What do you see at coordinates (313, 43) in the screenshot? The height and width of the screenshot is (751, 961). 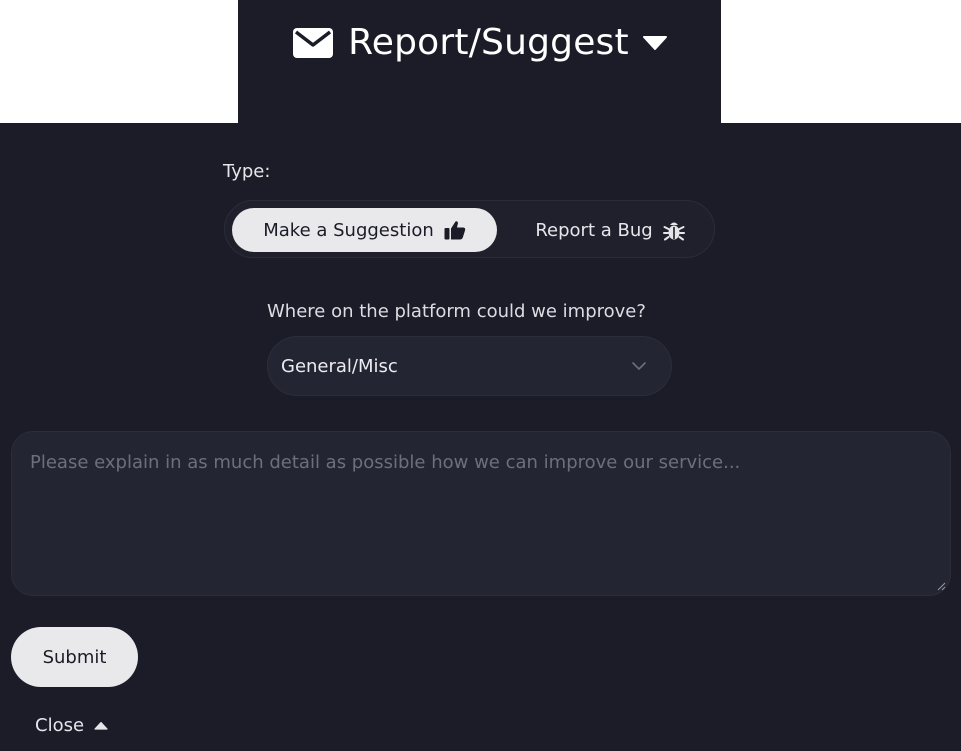 I see `envelope-icon` at bounding box center [313, 43].